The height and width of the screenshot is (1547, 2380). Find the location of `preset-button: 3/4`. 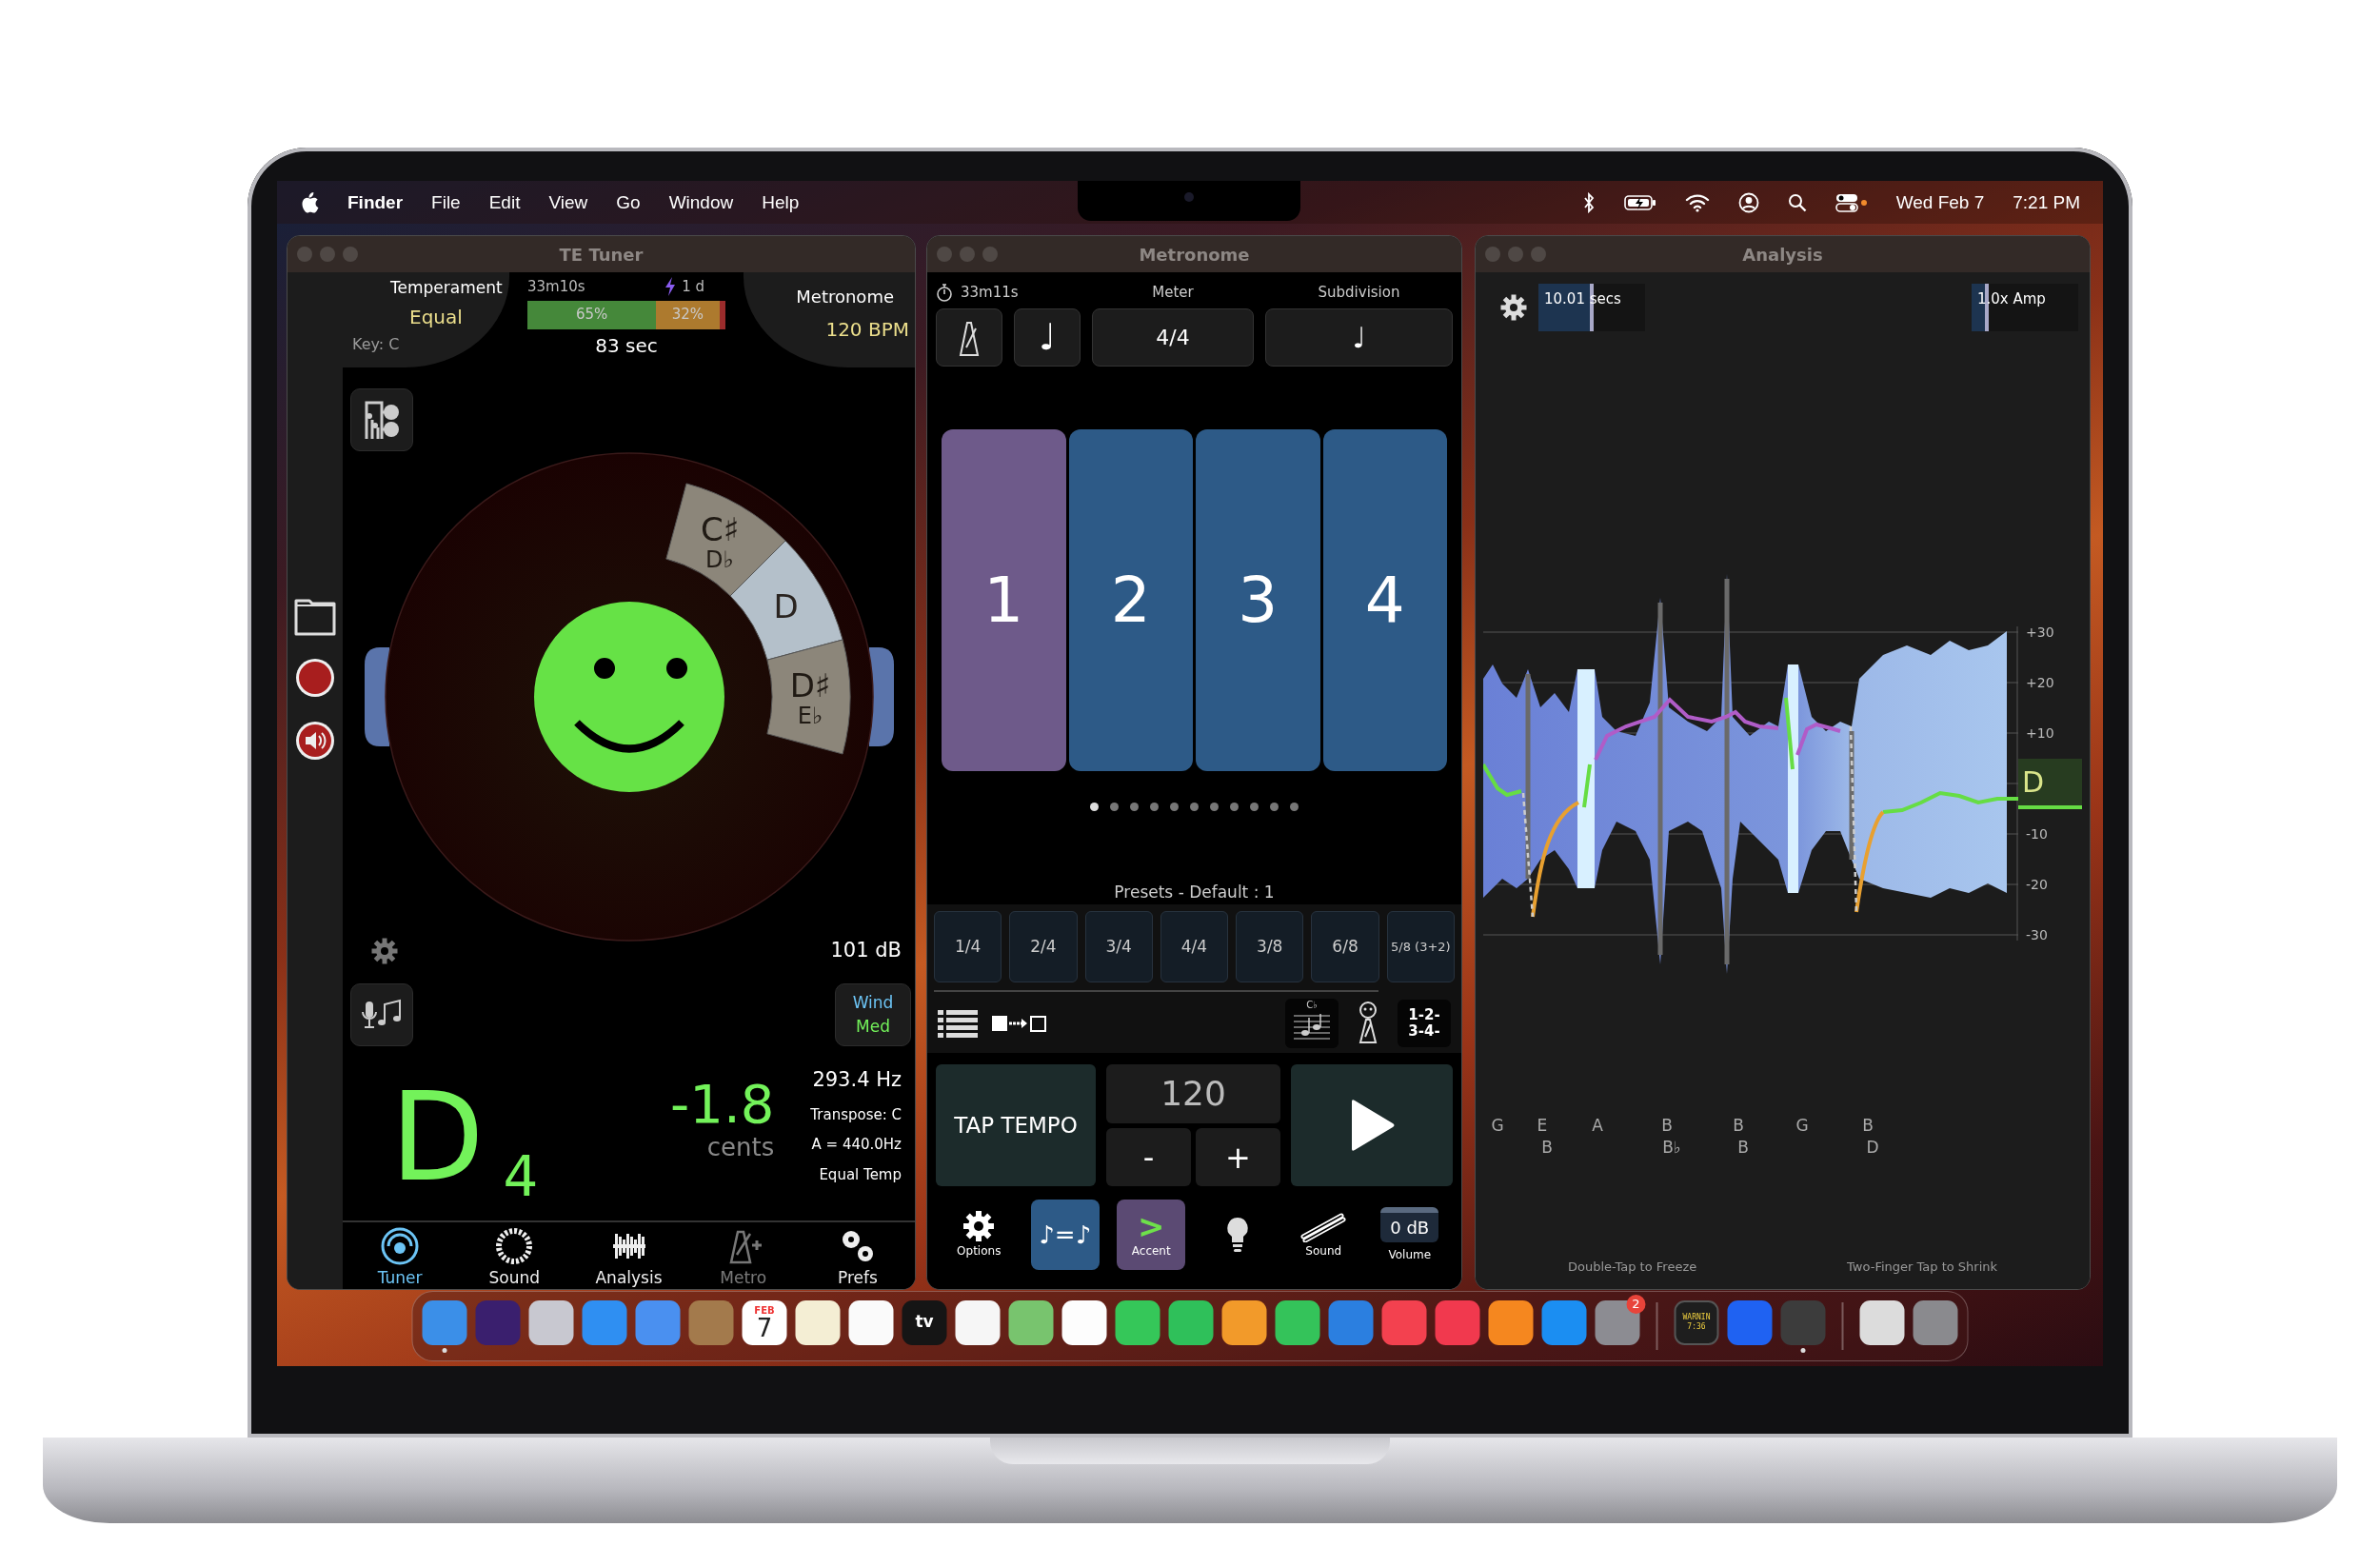

preset-button: 3/4 is located at coordinates (1118, 947).